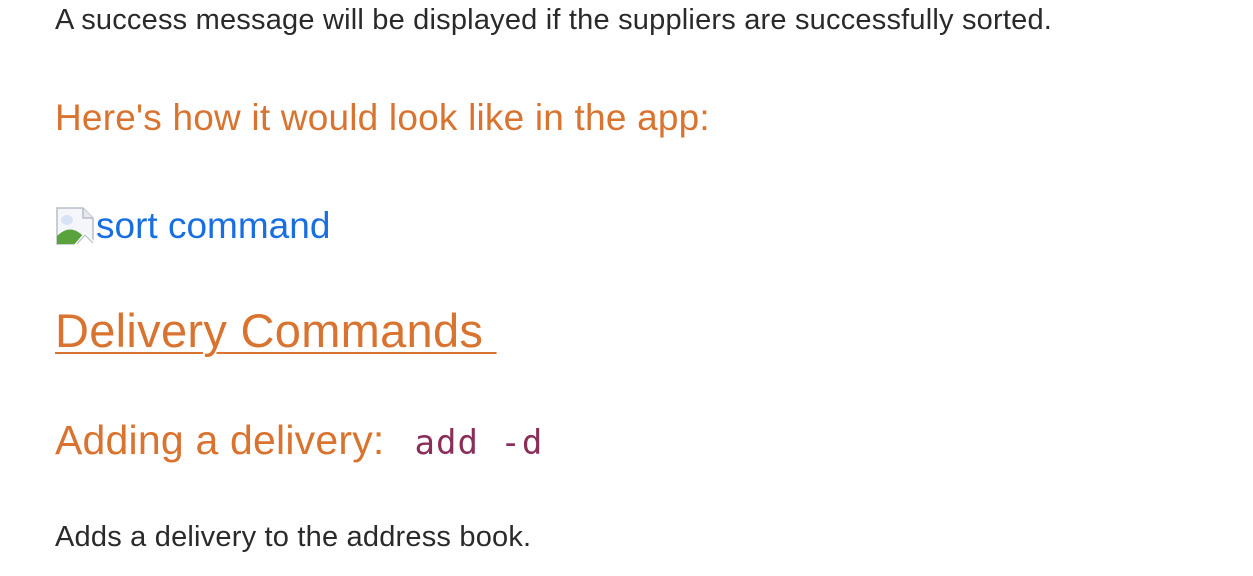 The image size is (1253, 576). Describe the element at coordinates (479, 443) in the screenshot. I see `add-delivery-command-code: add -d` at that location.